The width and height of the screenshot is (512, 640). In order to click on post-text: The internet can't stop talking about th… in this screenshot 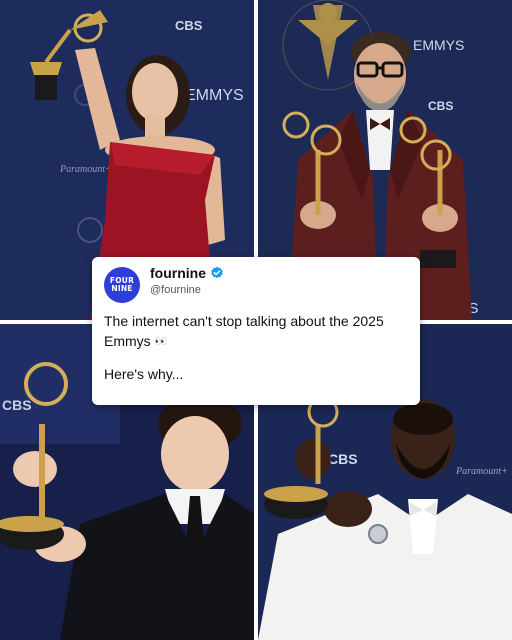, I will do `click(258, 347)`.